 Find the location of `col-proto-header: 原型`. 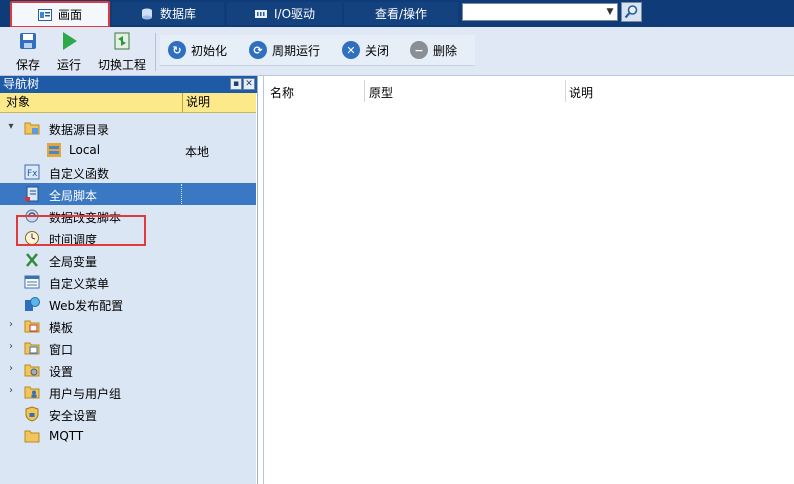

col-proto-header: 原型 is located at coordinates (381, 92).